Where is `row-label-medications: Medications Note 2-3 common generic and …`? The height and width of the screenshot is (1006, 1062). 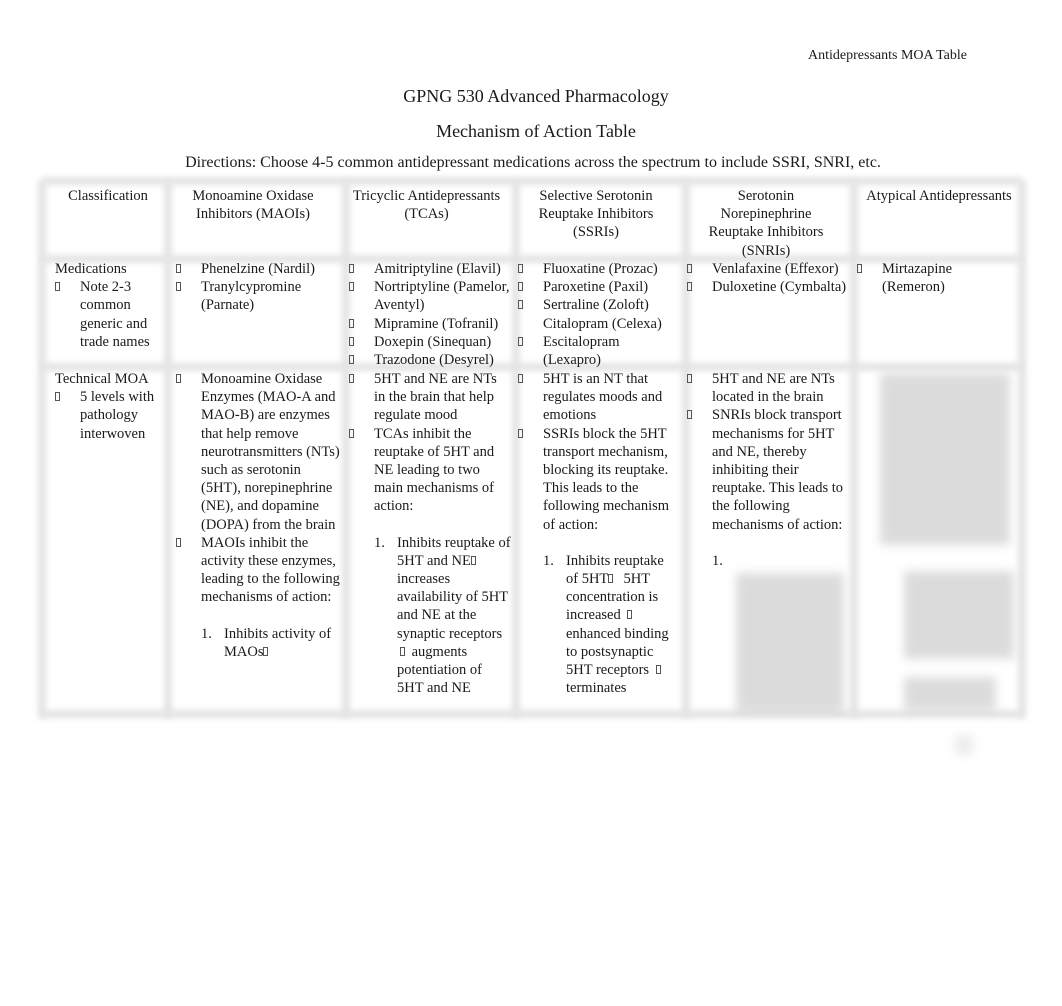 row-label-medications: Medications Note 2-3 common generic and … is located at coordinates (110, 305).